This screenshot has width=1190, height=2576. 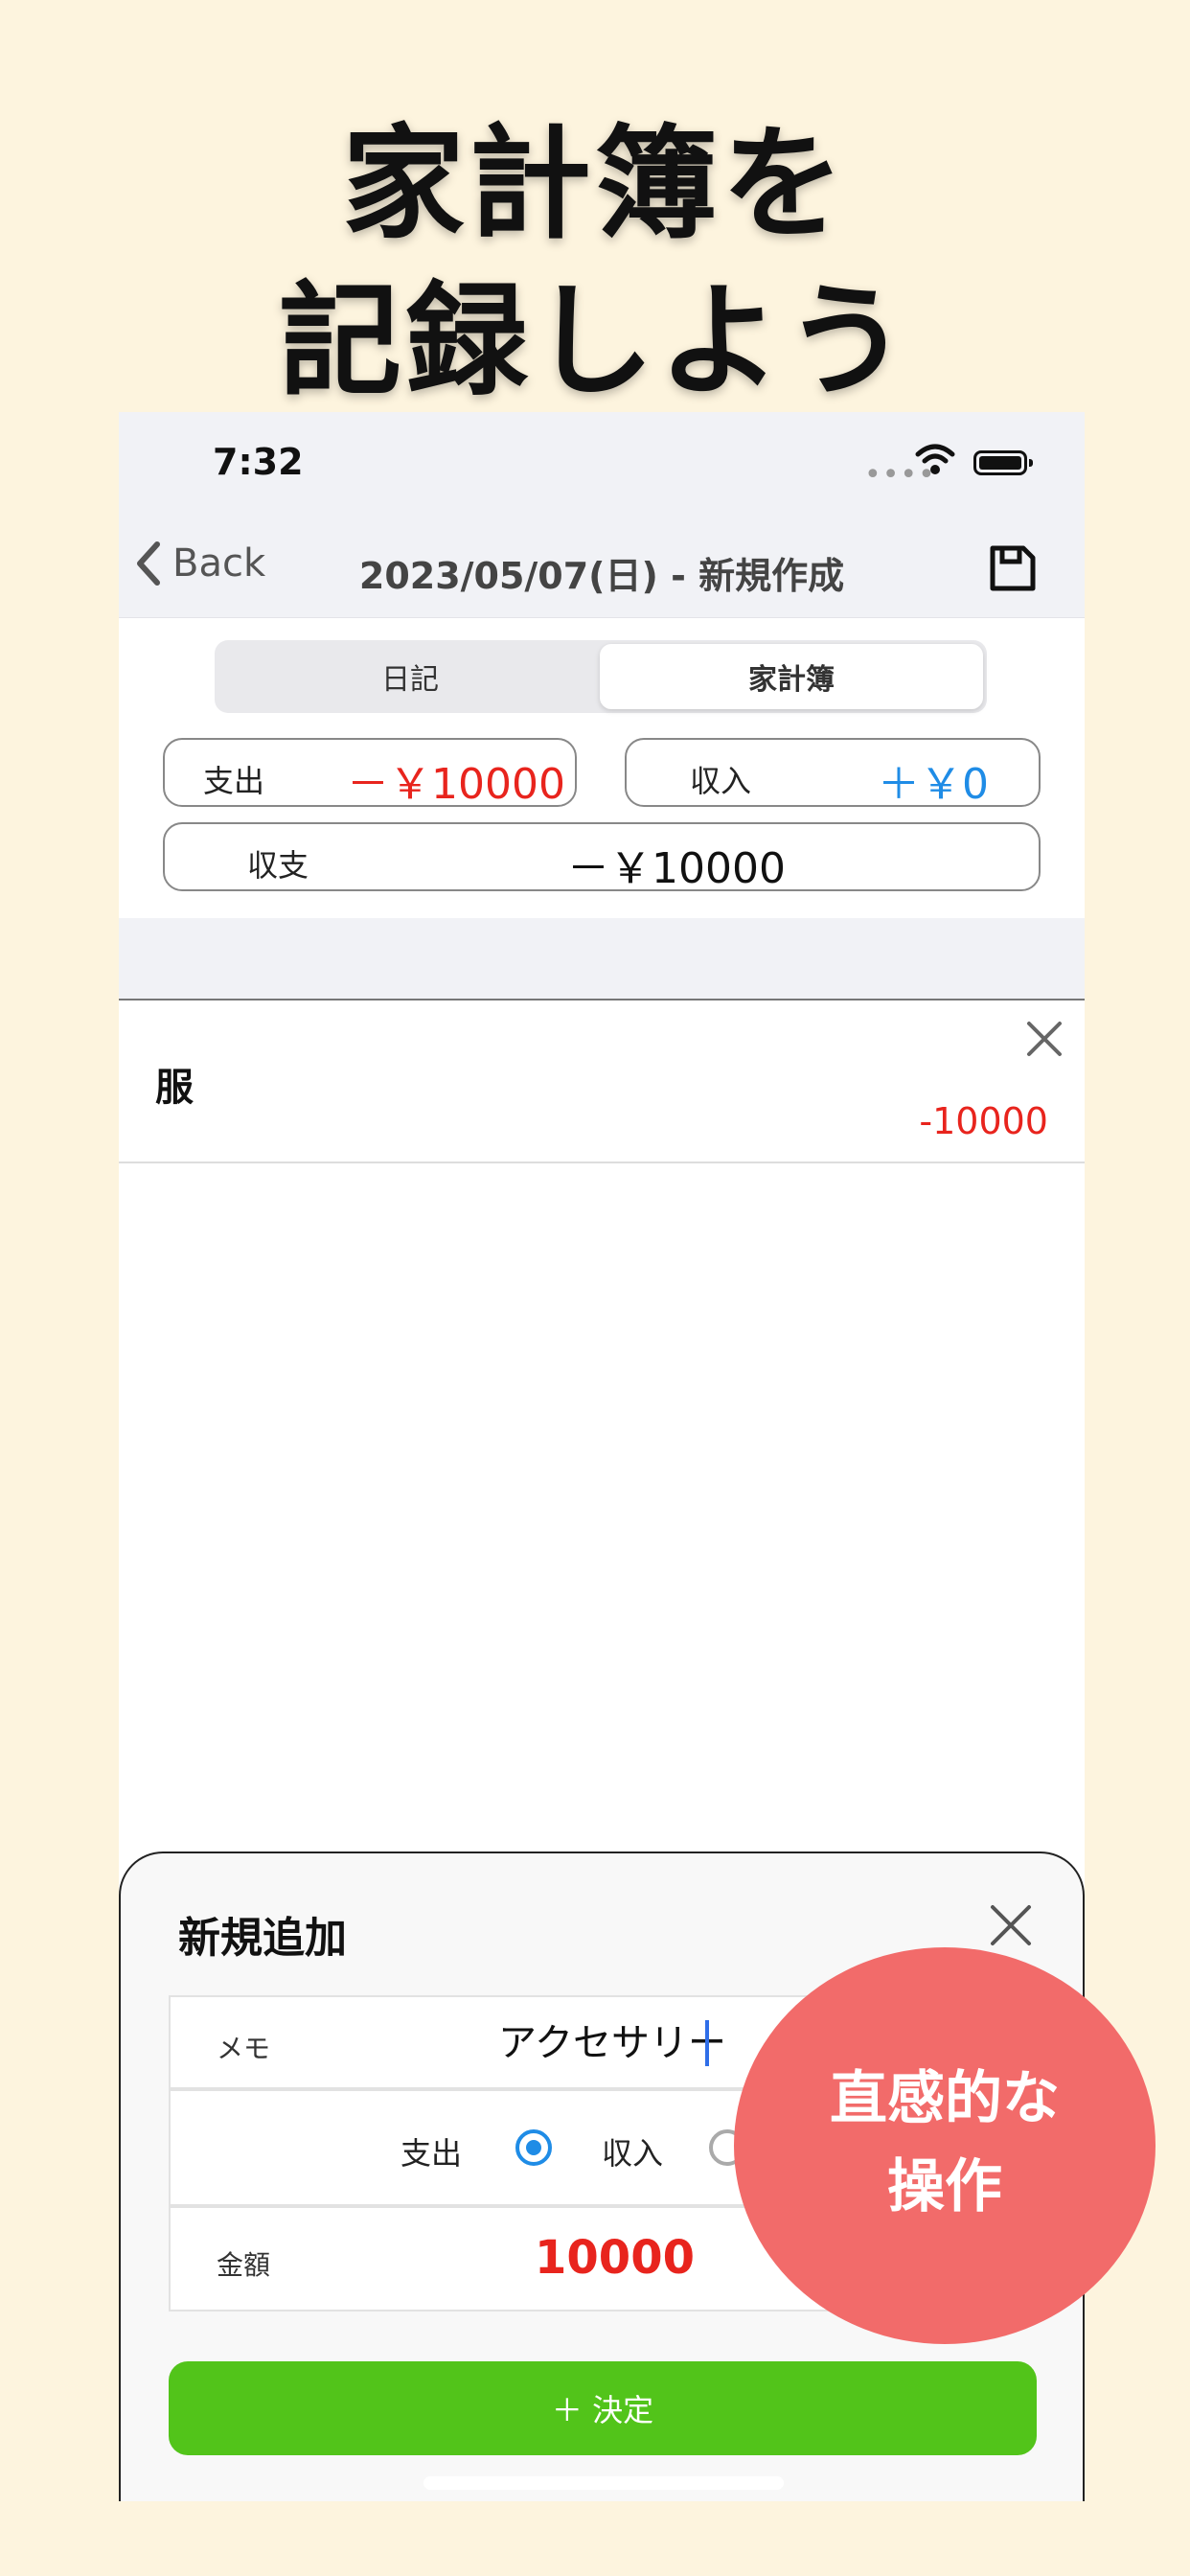 I want to click on text-caret, so click(x=707, y=2043).